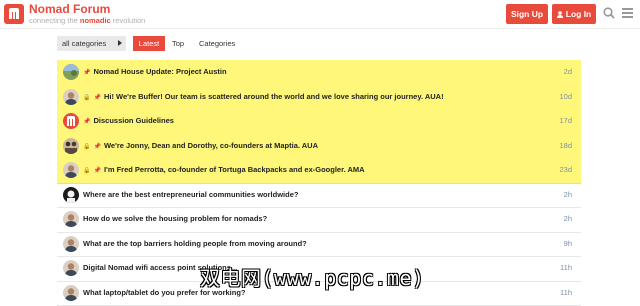 This screenshot has height=306, width=640. Describe the element at coordinates (14, 14) in the screenshot. I see `forum-logo-icon` at that location.